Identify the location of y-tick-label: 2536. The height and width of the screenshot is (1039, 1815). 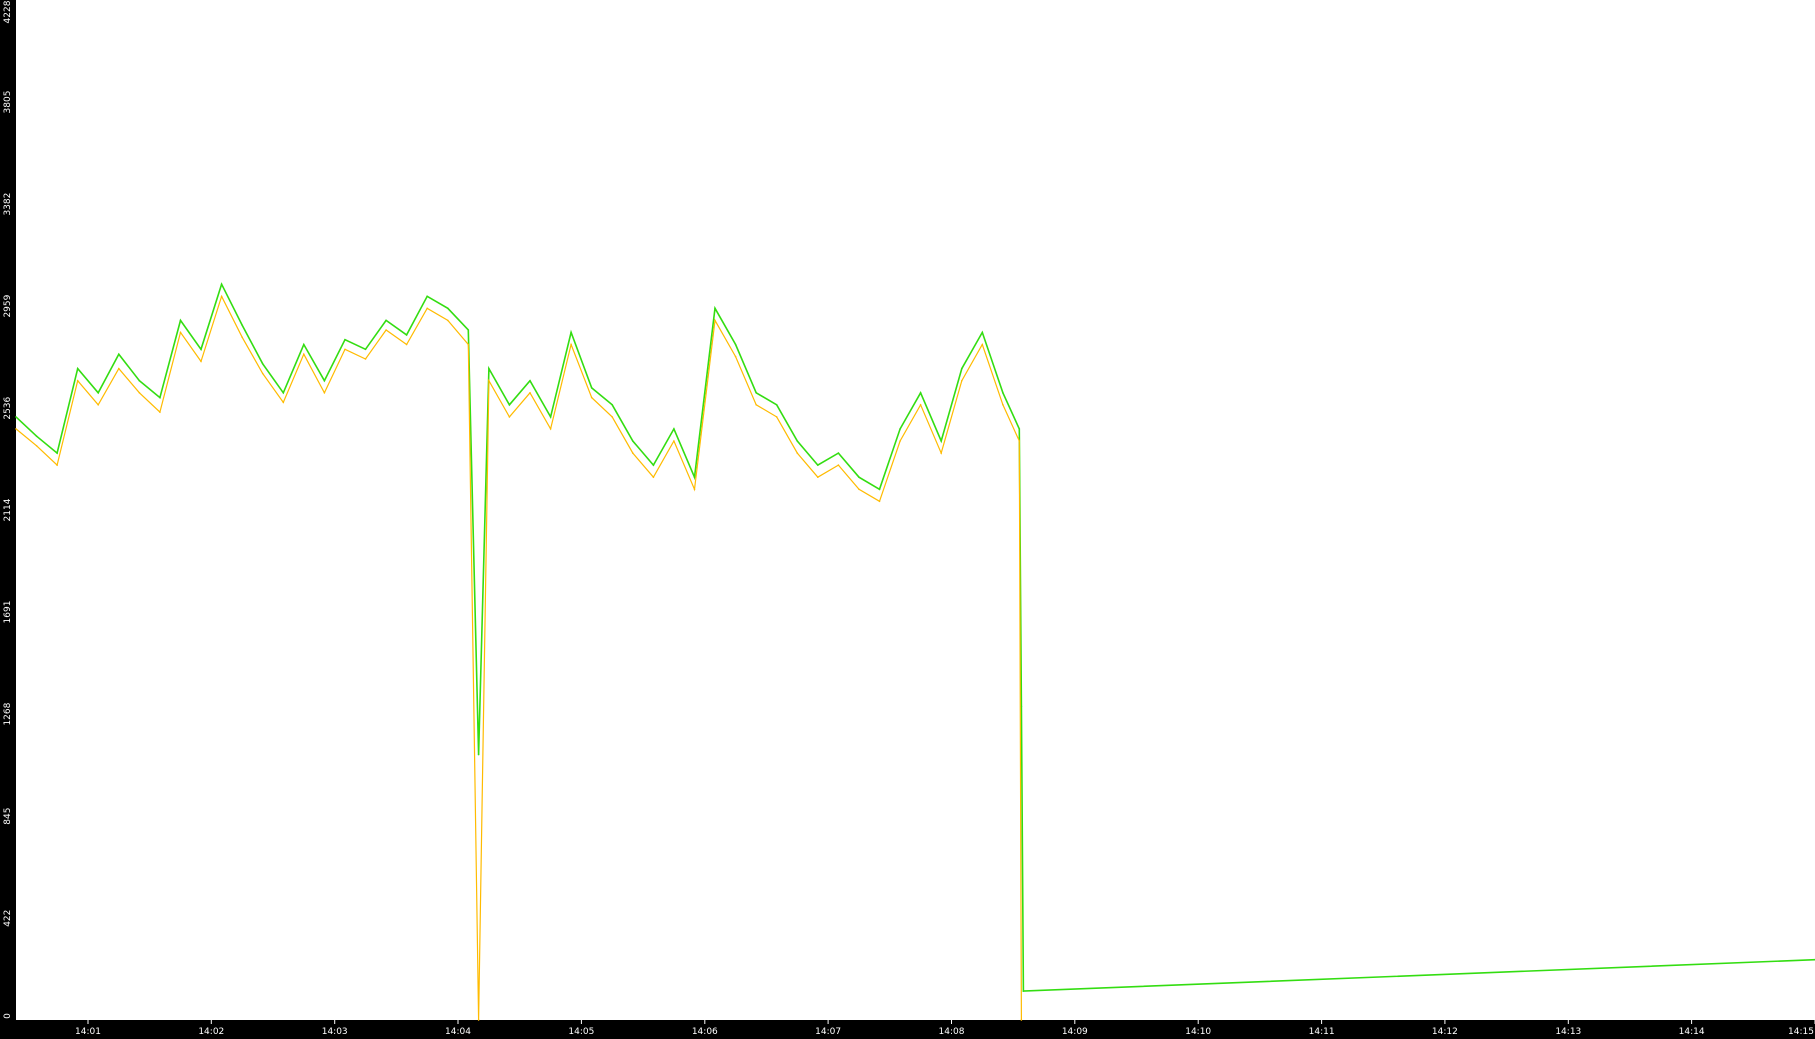
(8, 407).